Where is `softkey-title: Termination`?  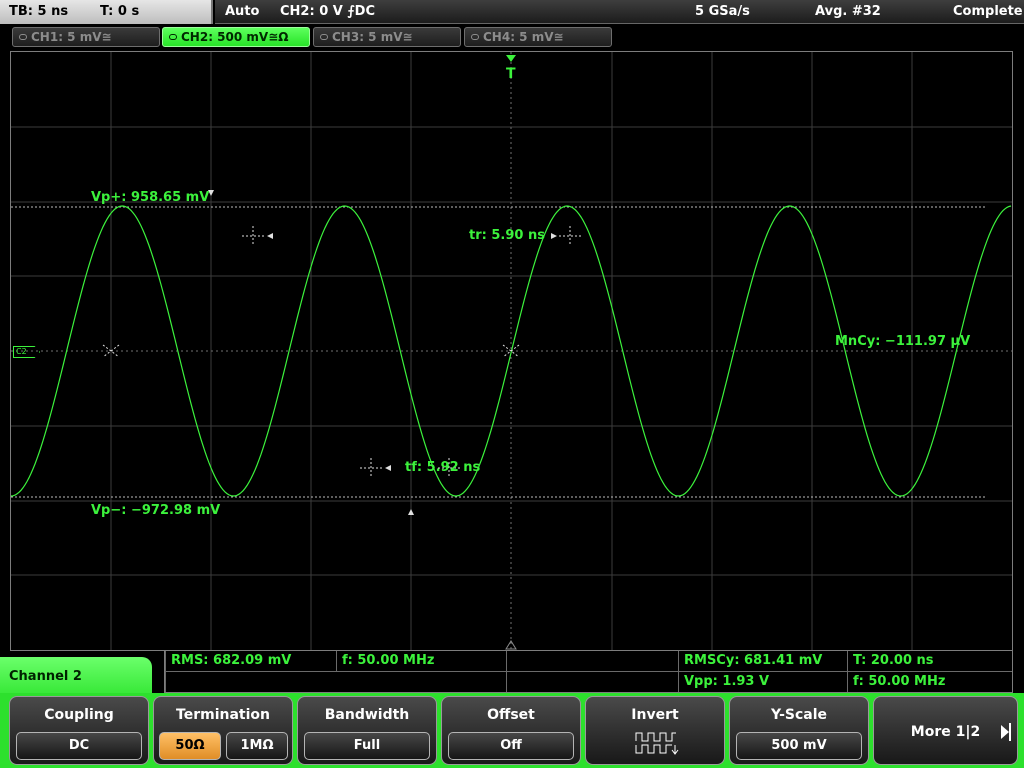
softkey-title: Termination is located at coordinates (223, 715).